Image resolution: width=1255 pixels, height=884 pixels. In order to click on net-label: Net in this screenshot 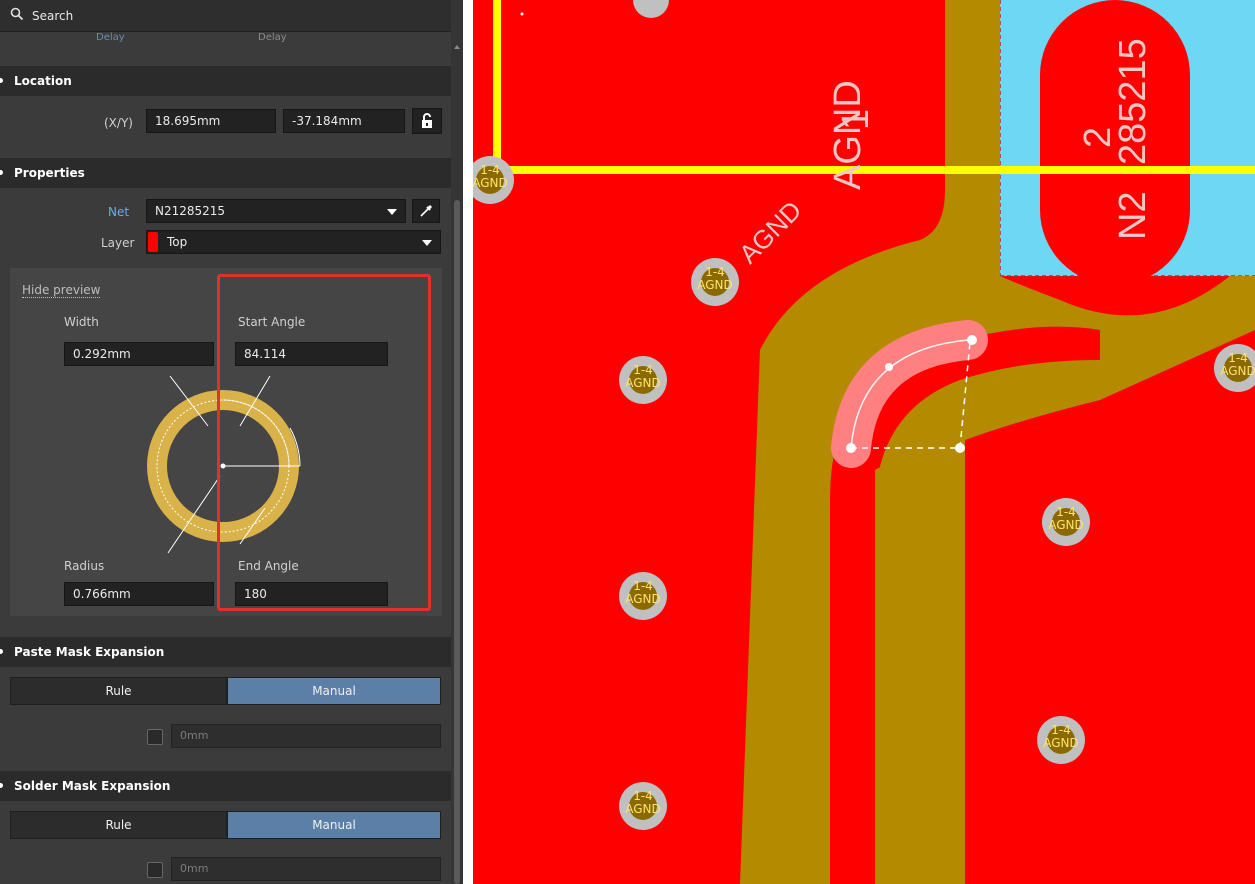, I will do `click(119, 212)`.